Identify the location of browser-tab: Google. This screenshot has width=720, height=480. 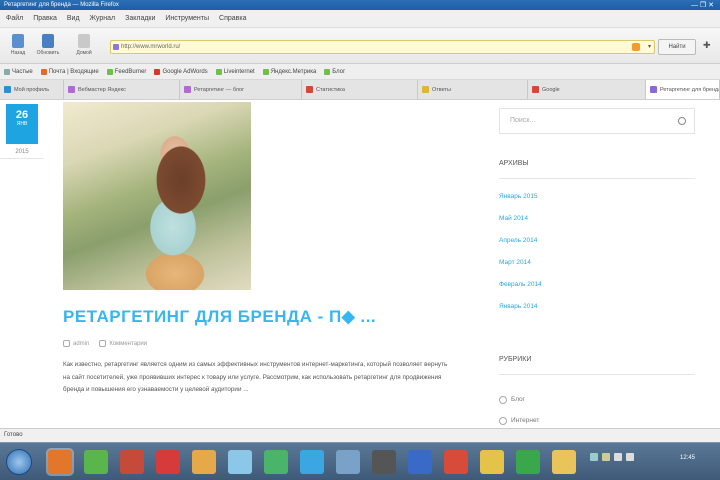
(587, 89).